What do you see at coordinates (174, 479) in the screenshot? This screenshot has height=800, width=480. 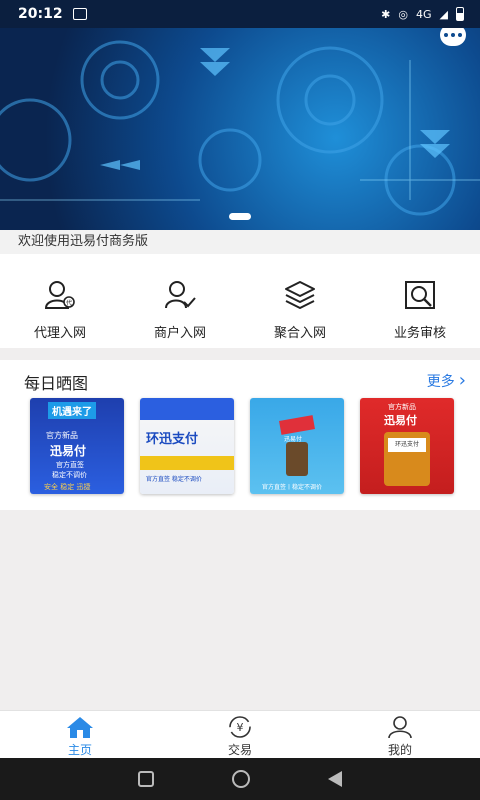 I see `thumb-text: 官方直签 稳定不调价` at bounding box center [174, 479].